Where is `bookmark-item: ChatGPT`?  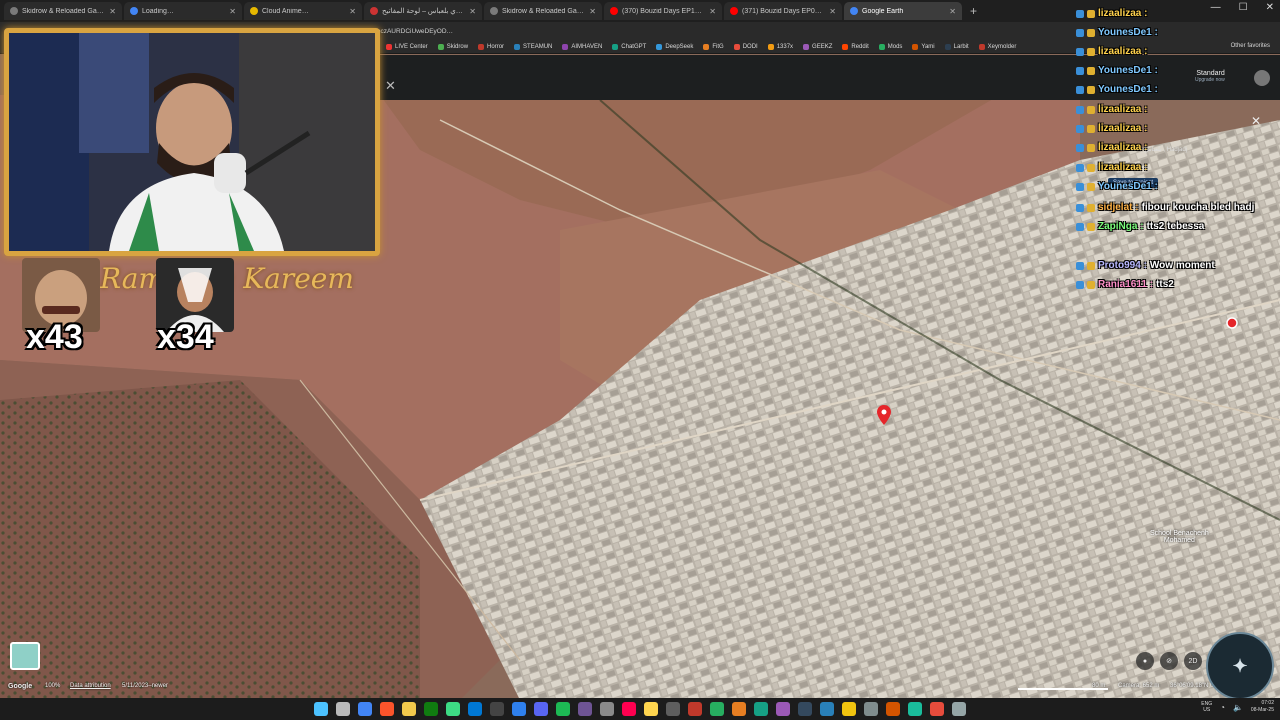 bookmark-item: ChatGPT is located at coordinates (629, 46).